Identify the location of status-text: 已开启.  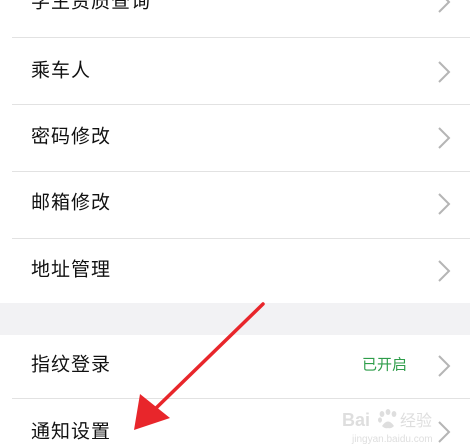
(384, 364).